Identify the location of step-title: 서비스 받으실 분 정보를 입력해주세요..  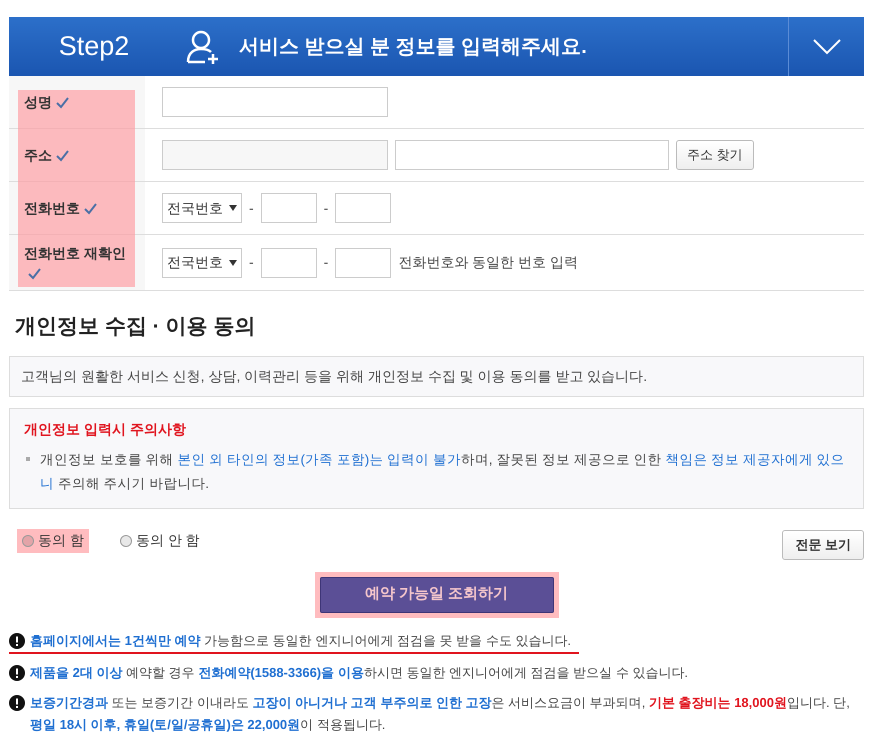
(413, 47).